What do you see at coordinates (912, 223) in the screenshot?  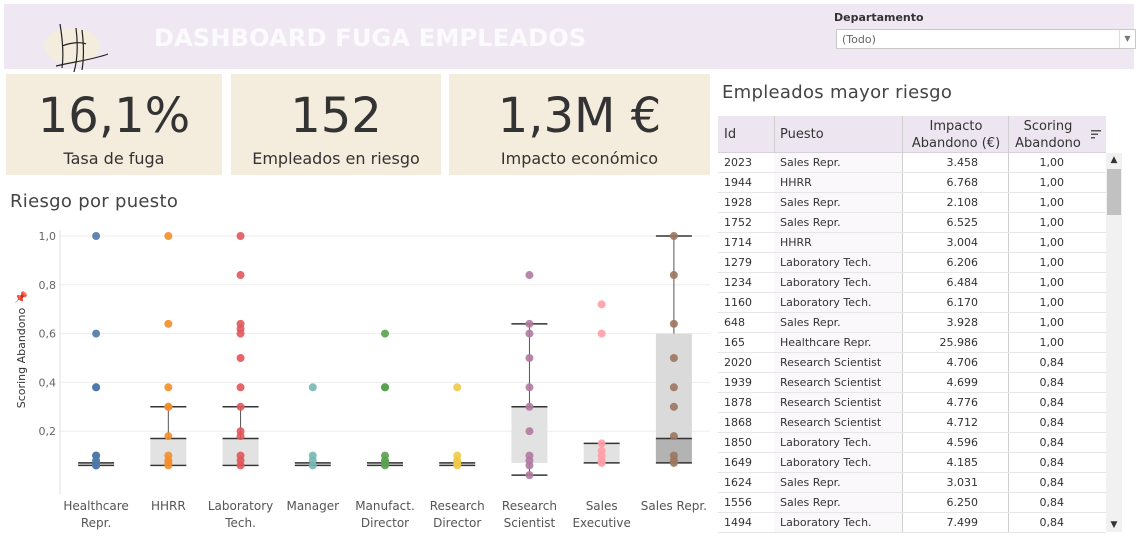 I see `table-row: 1752 Sales Repr. 6.525 1,00` at bounding box center [912, 223].